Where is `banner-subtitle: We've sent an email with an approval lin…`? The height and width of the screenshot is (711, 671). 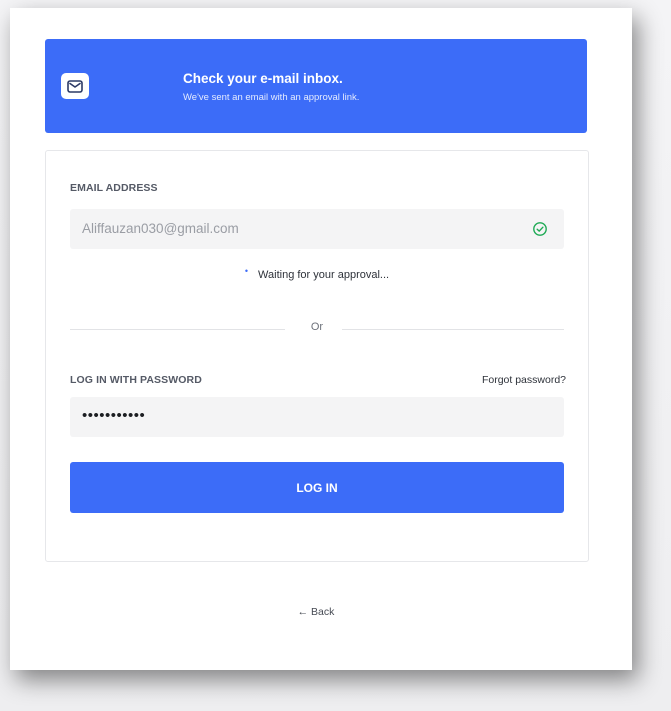 banner-subtitle: We've sent an email with an approval lin… is located at coordinates (271, 97).